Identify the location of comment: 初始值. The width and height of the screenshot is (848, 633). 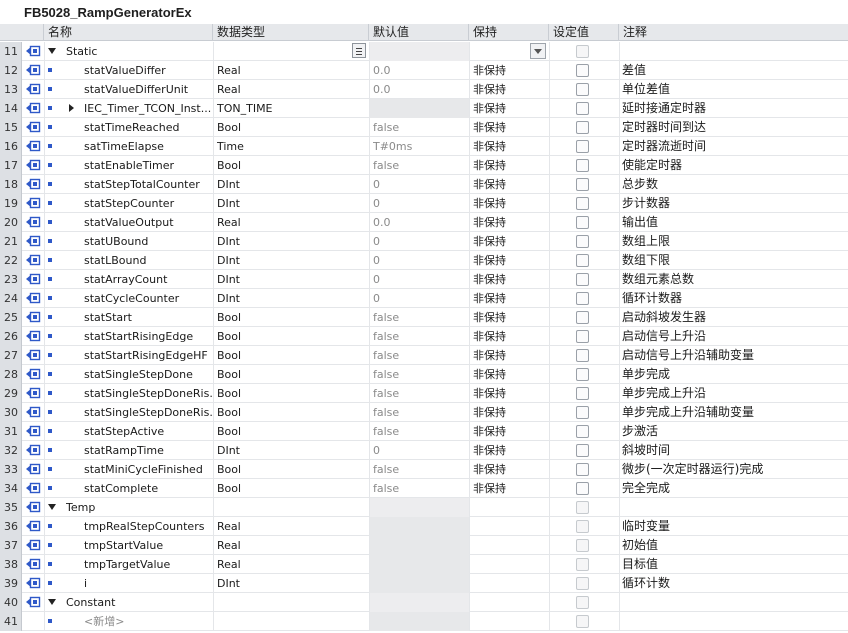
(734, 545).